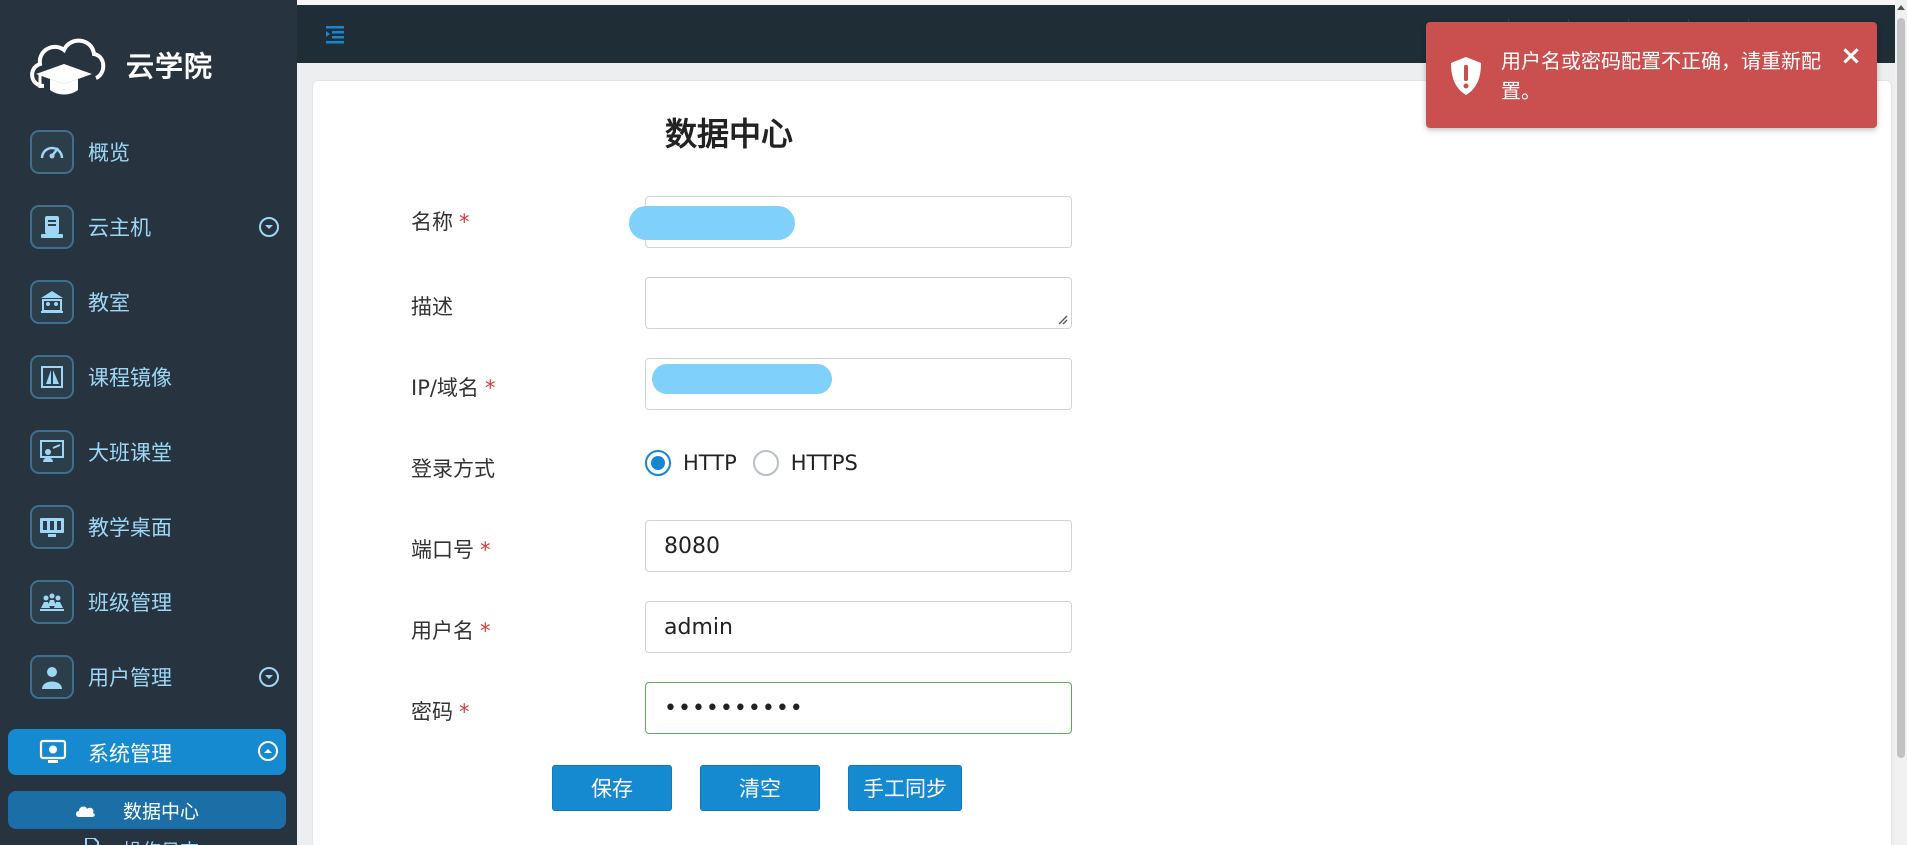 The image size is (1907, 845). What do you see at coordinates (765, 463) in the screenshot?
I see `https-radio` at bounding box center [765, 463].